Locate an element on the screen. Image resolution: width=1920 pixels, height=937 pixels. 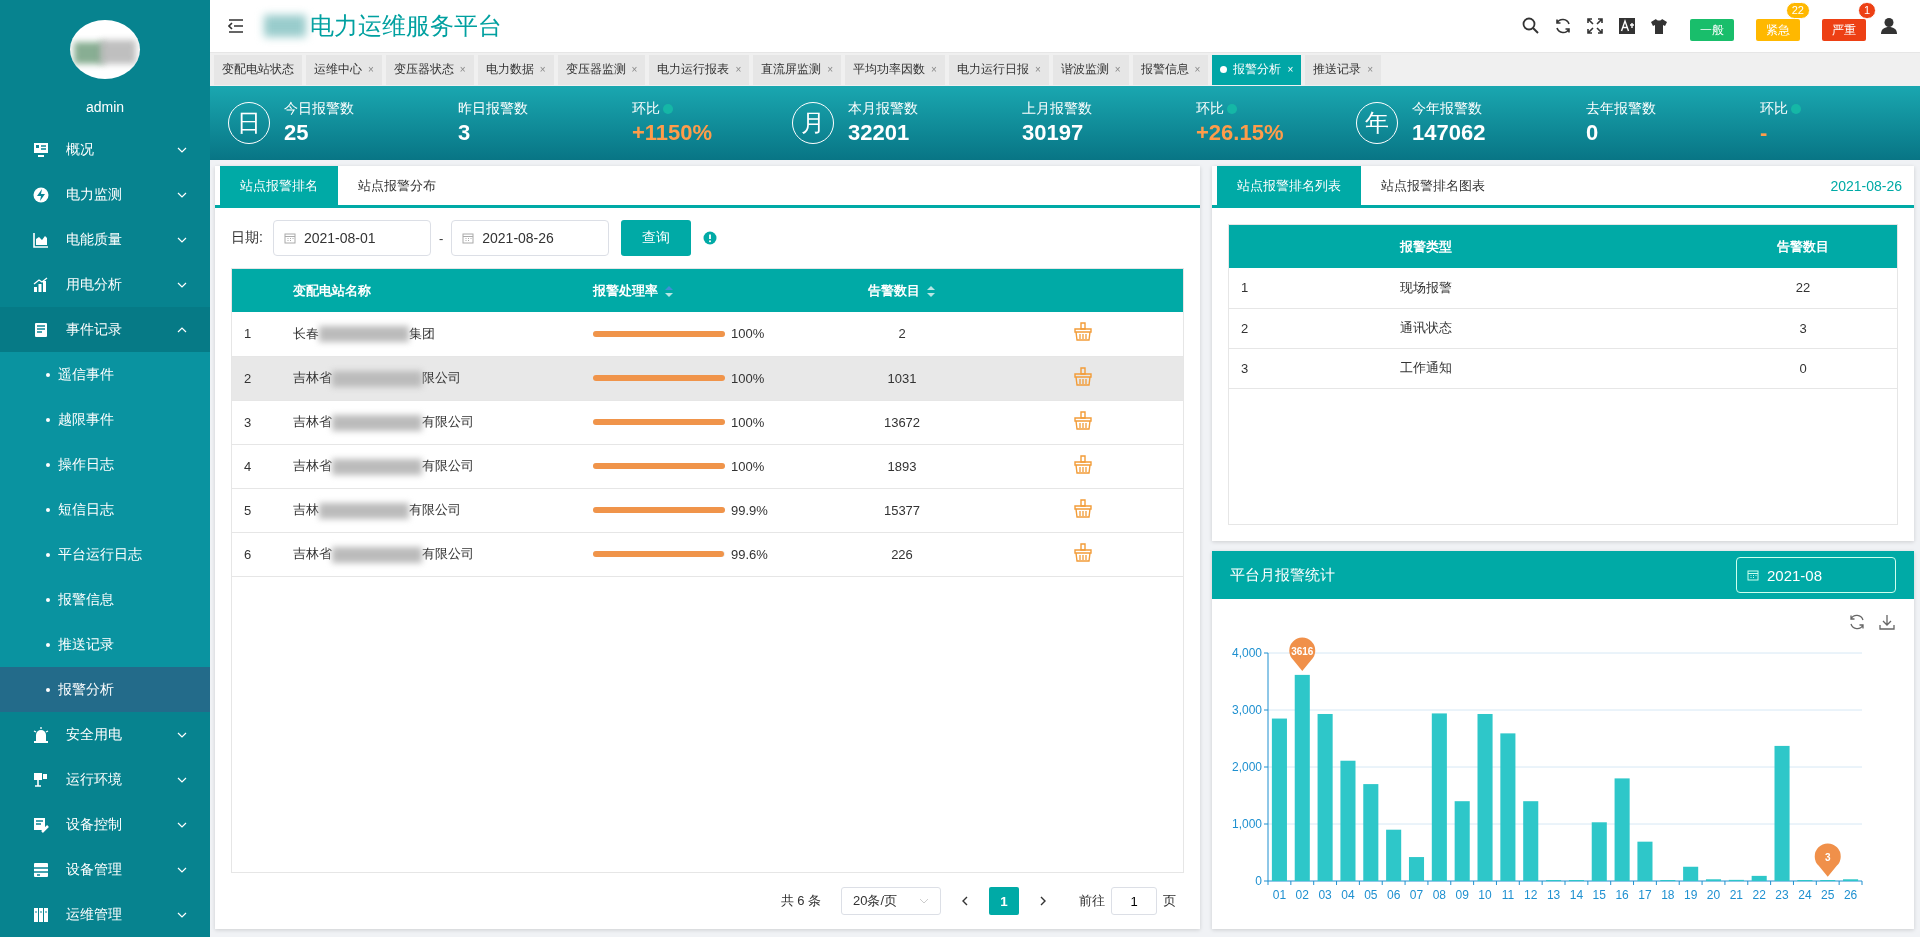
menu-item: 运行环境 is located at coordinates (105, 779).